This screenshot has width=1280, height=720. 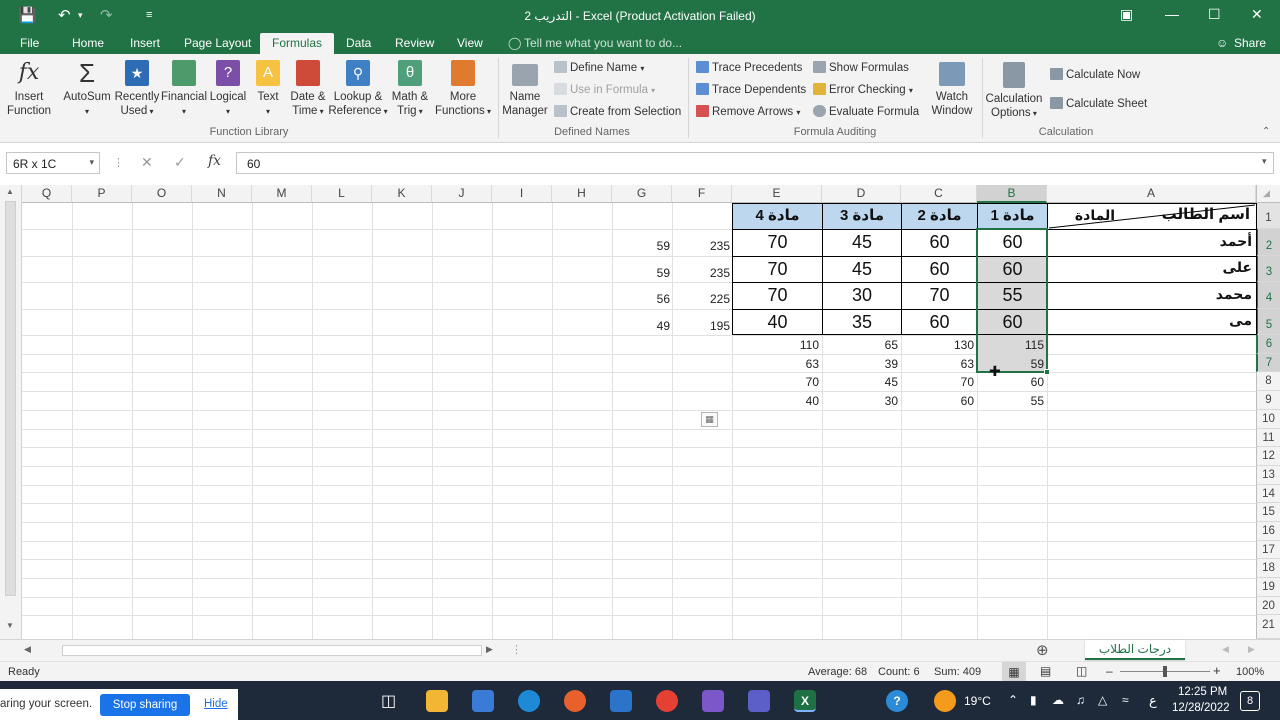 I want to click on column-header-a: A, so click(x=1151, y=194).